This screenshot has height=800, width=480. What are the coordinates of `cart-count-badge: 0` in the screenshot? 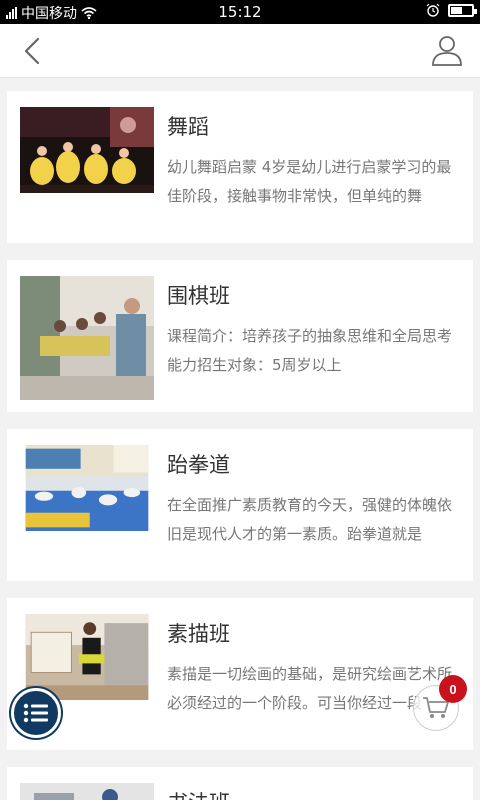 It's located at (453, 689).